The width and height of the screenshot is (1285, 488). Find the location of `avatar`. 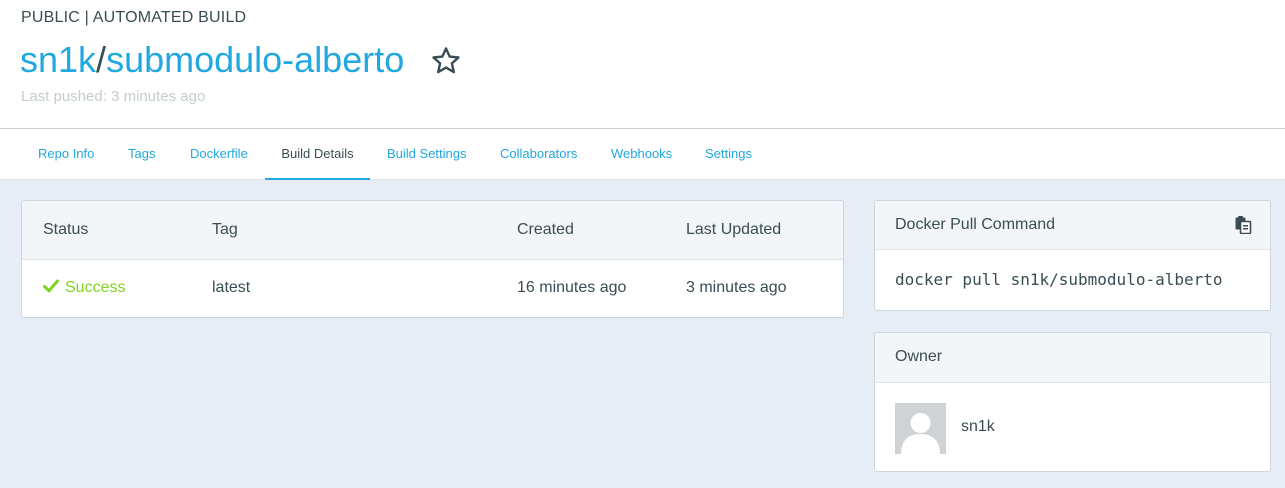

avatar is located at coordinates (920, 428).